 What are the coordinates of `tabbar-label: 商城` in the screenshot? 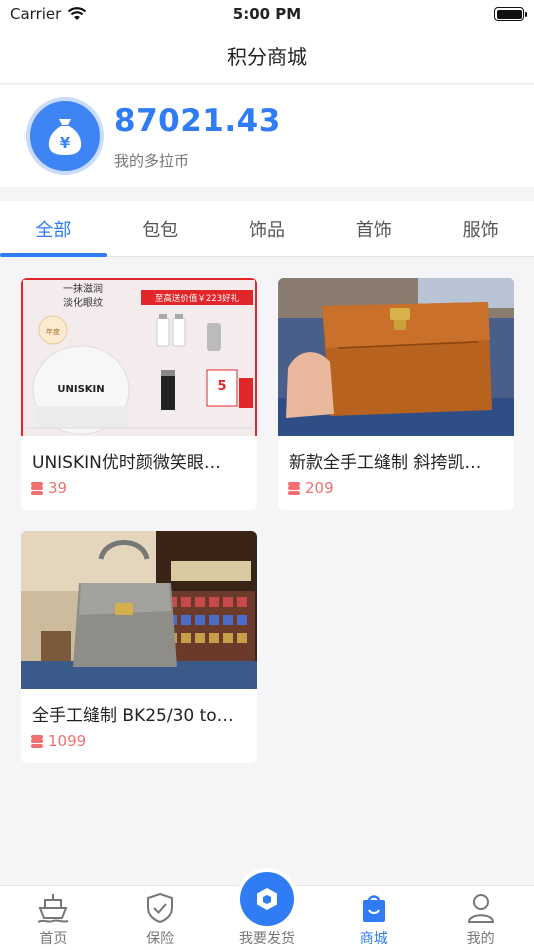 It's located at (373, 939).